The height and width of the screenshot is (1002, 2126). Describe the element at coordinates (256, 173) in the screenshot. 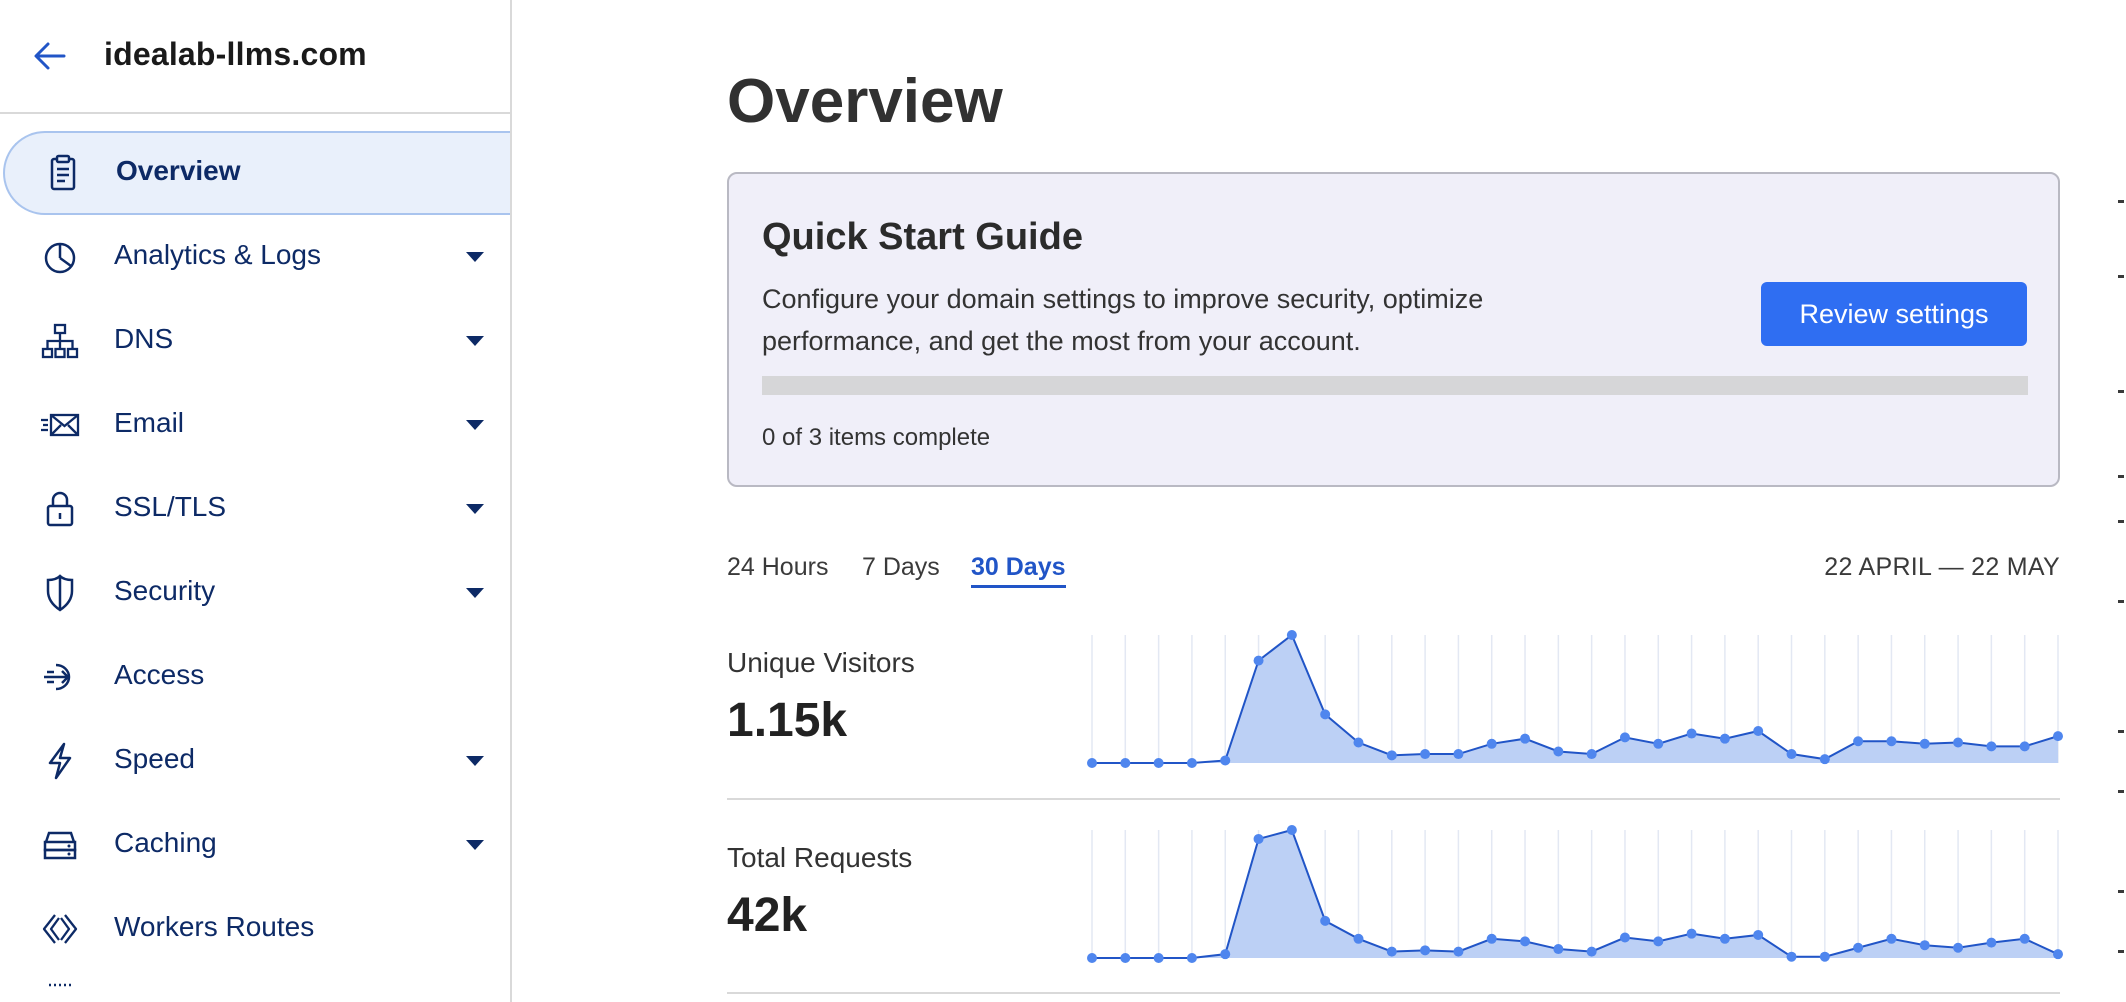

I see `sidebar-item-overview: Overview` at that location.